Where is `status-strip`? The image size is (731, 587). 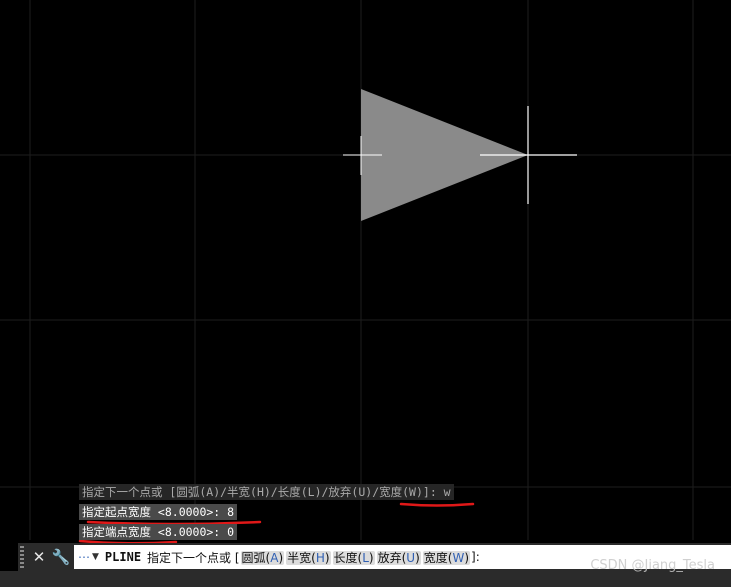 status-strip is located at coordinates (365, 579).